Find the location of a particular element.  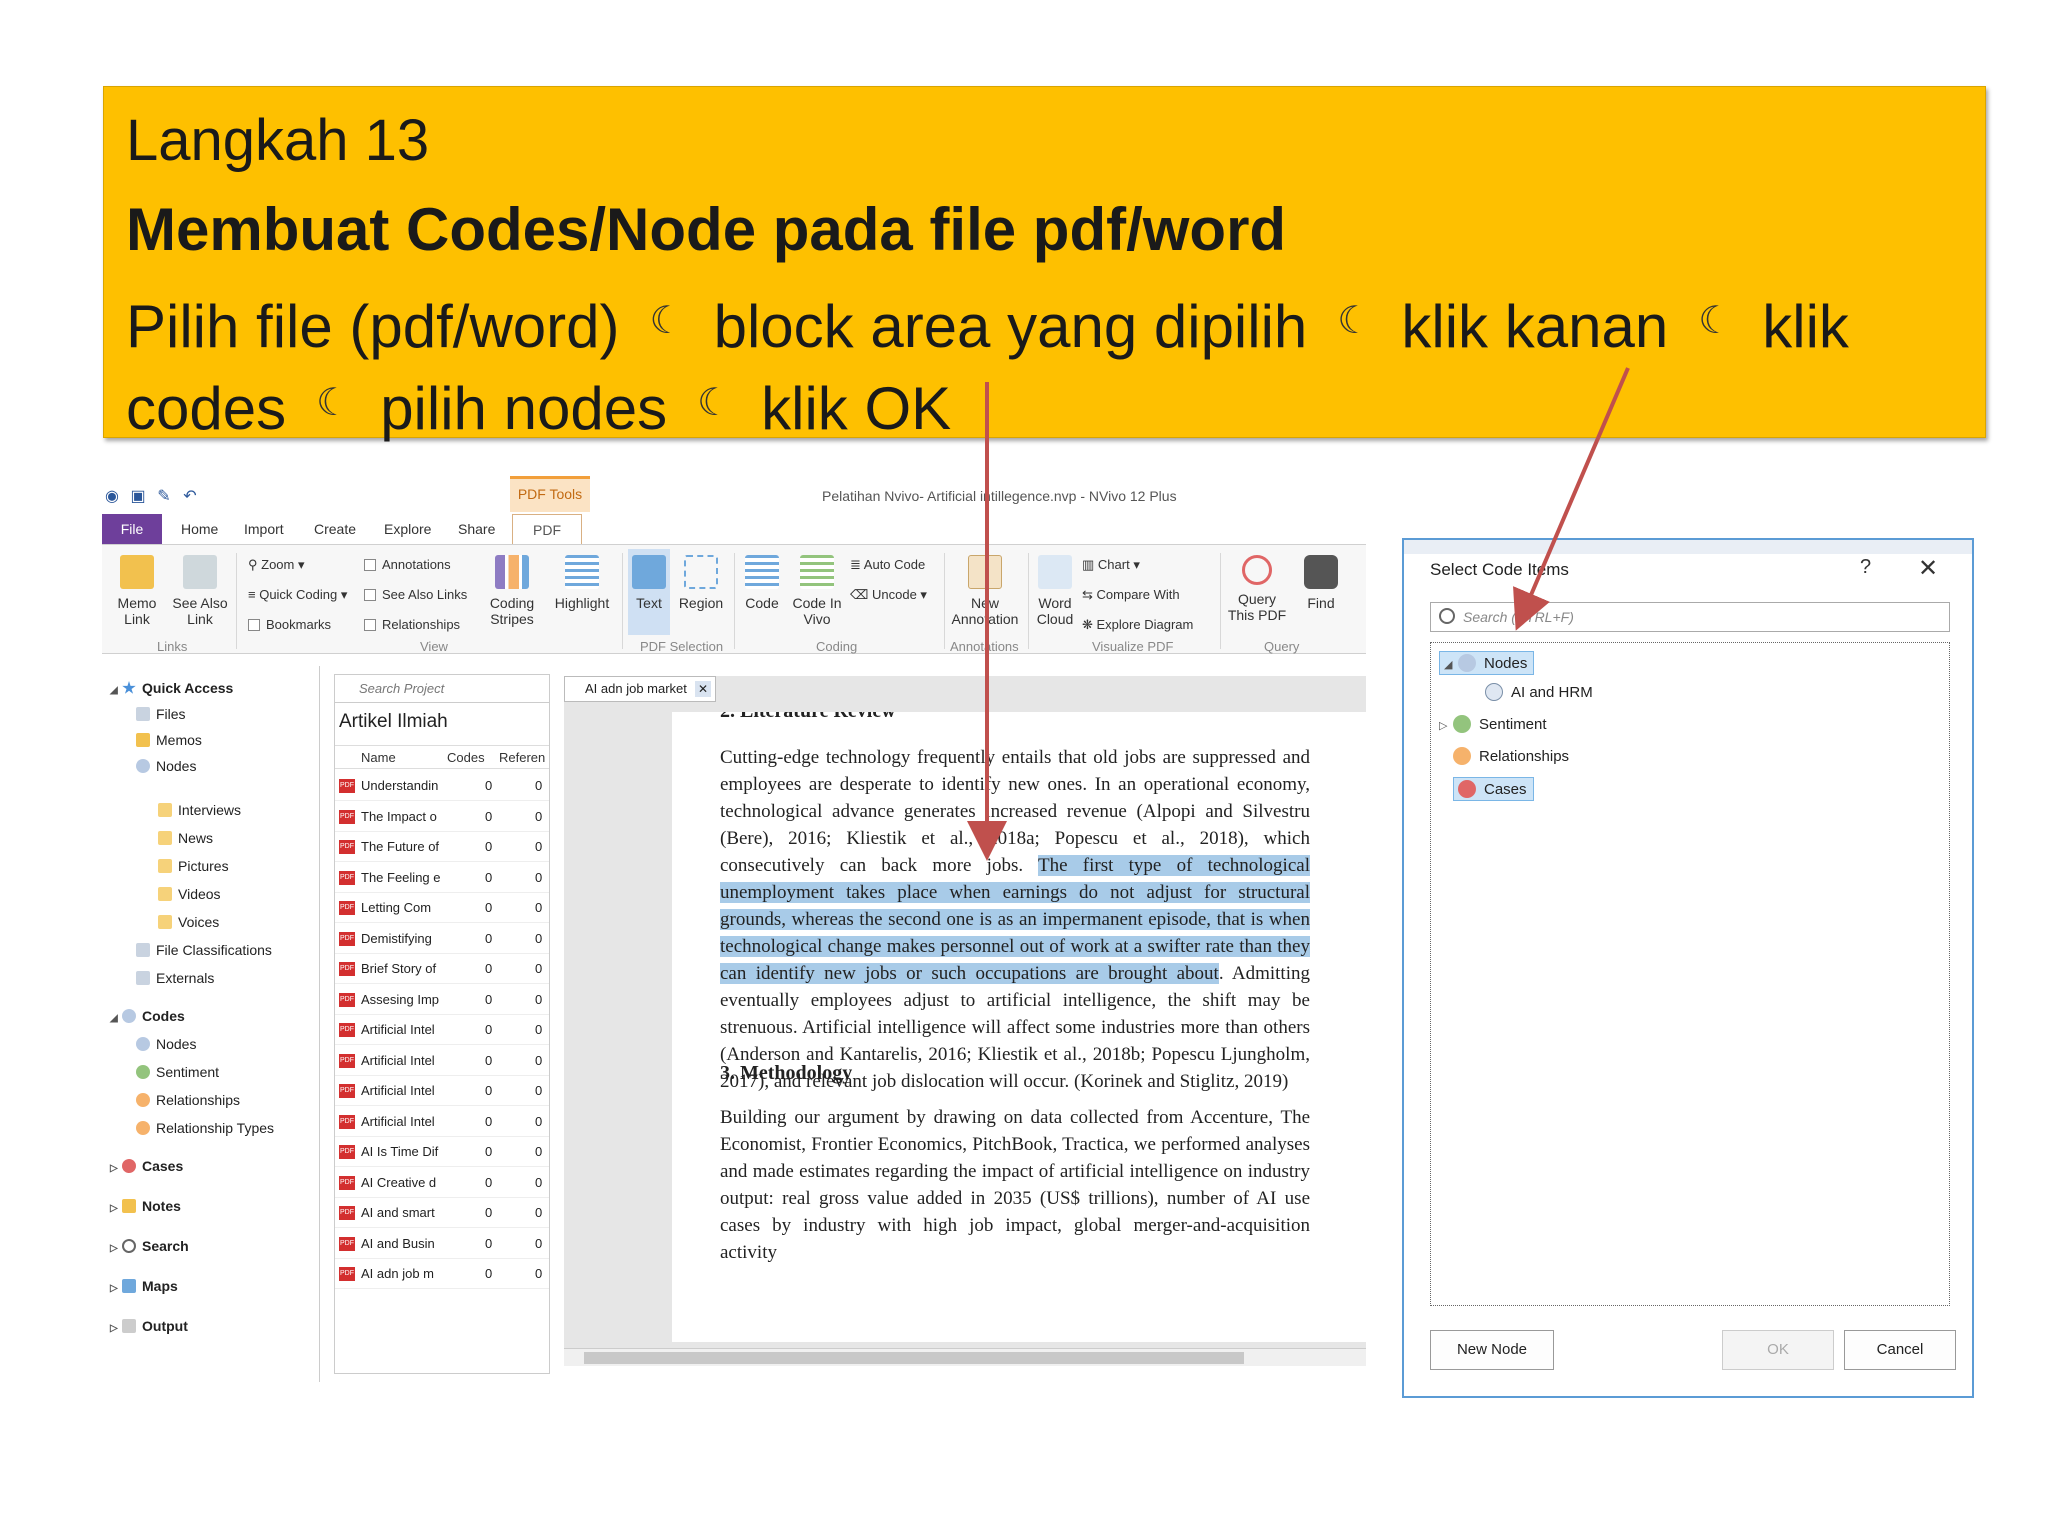

file-row: PDF The Feeling e 0 0 is located at coordinates (442, 878).